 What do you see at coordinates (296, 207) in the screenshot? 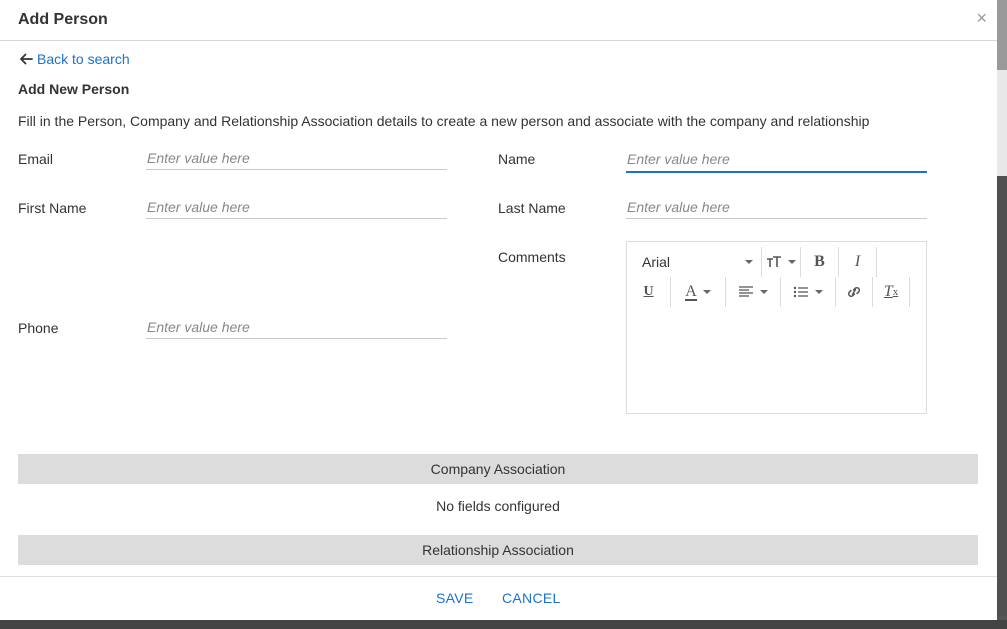
I see `first-name-field` at bounding box center [296, 207].